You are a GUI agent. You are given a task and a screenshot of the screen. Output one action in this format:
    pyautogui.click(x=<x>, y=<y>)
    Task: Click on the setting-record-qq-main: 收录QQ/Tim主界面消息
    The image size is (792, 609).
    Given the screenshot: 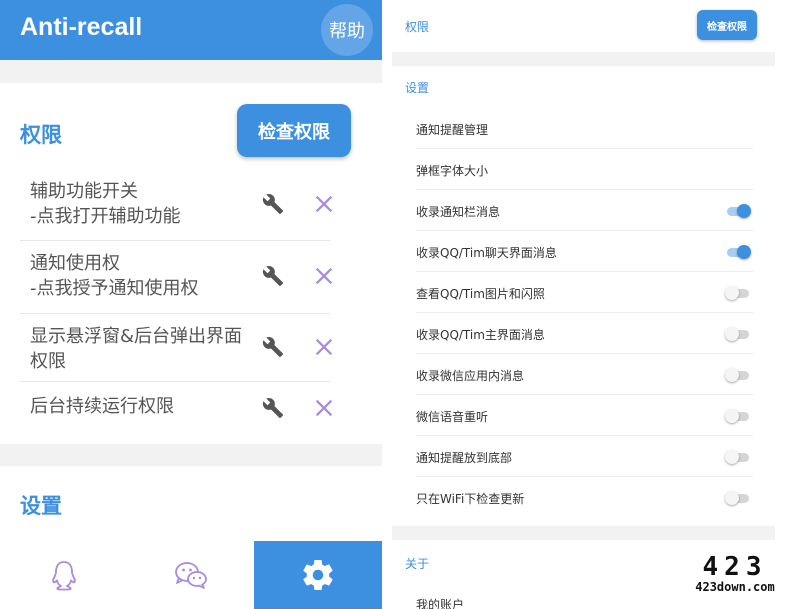 What is the action you would take?
    pyautogui.click(x=579, y=333)
    